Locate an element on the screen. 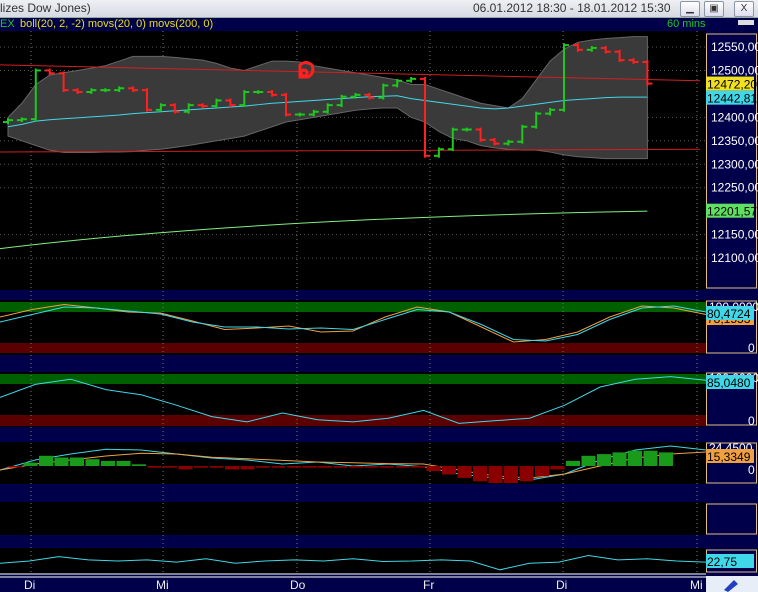 This screenshot has width=758, height=592. value-badge-text: 12442,81 is located at coordinates (732, 99).